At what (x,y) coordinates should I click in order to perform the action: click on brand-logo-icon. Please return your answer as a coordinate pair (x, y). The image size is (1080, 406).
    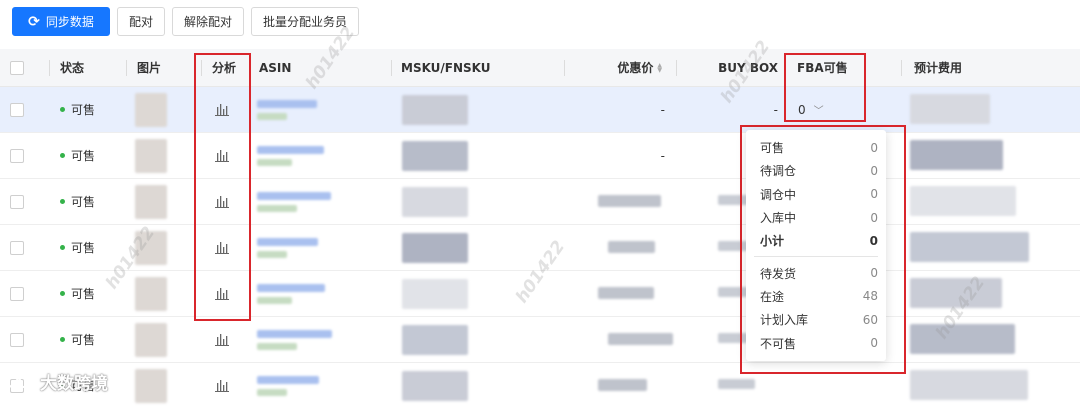
    Looking at the image, I should click on (18, 381).